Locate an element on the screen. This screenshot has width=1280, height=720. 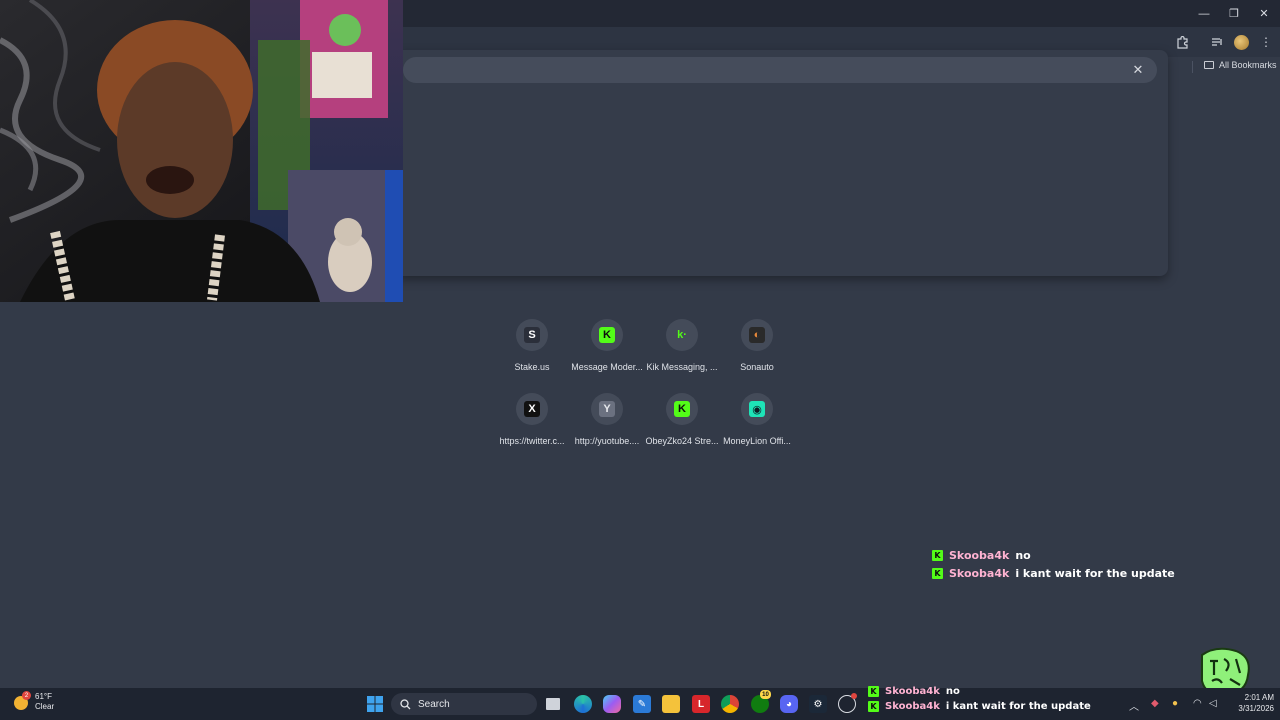
shortcut-icon-circle: k· is located at coordinates (682, 335).